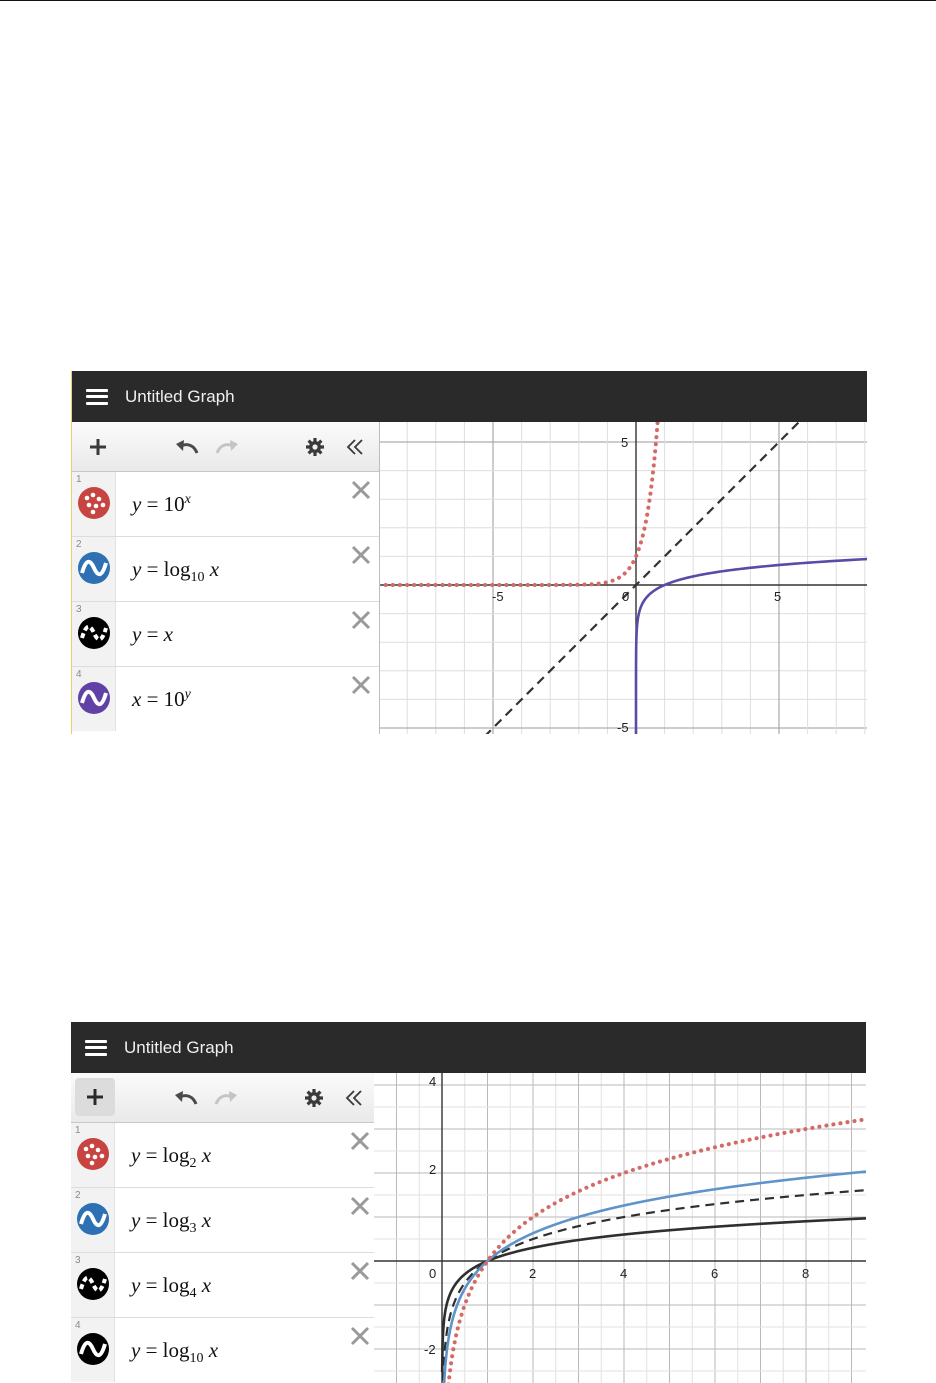  I want to click on y-tick-label: -5, so click(623, 727).